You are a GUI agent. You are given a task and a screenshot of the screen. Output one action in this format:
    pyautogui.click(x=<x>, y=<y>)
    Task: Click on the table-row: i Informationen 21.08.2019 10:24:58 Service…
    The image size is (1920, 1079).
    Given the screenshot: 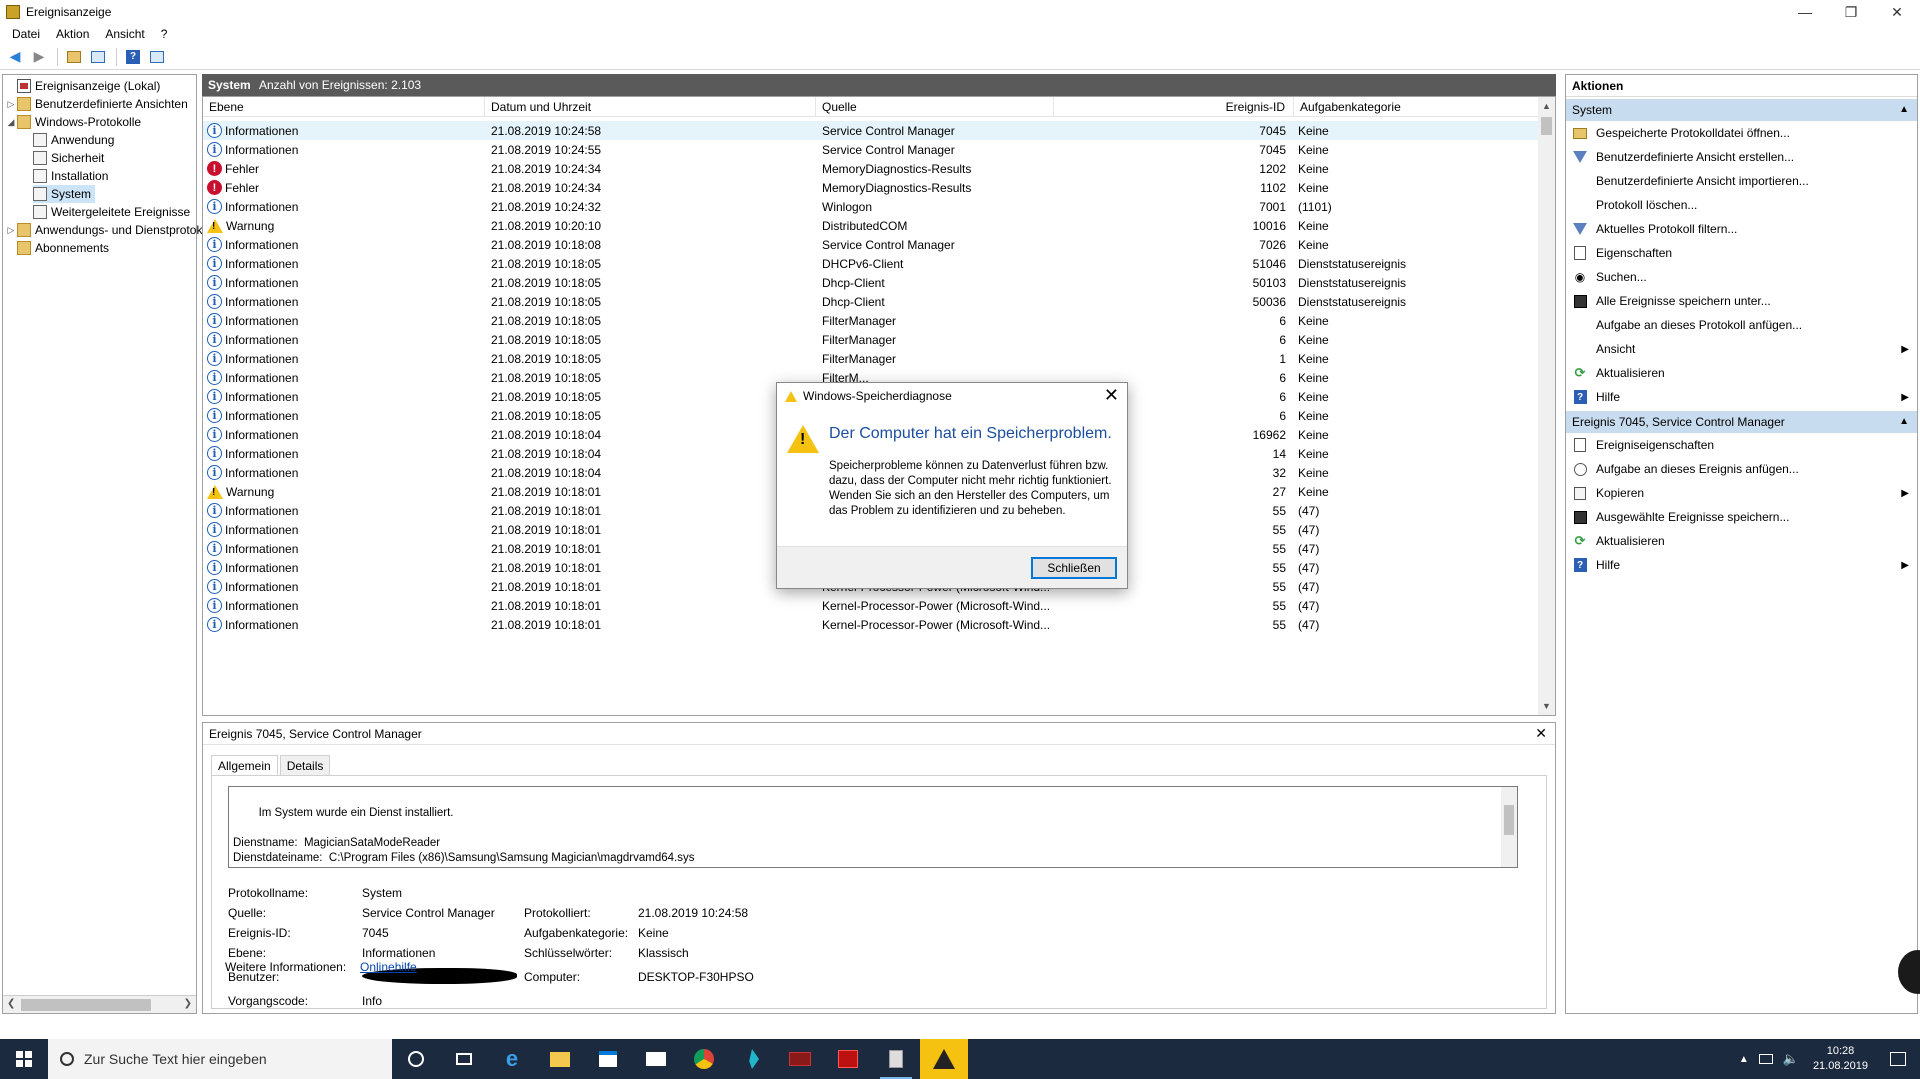 What is the action you would take?
    pyautogui.click(x=871, y=130)
    